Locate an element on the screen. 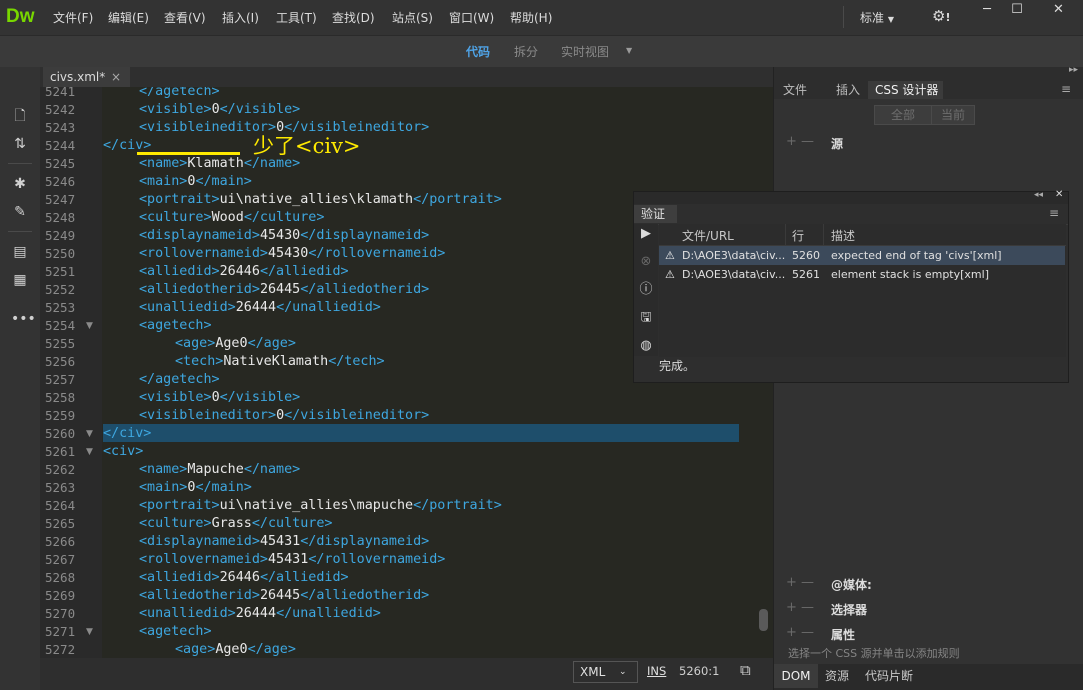  menu-tools: 工具(T) is located at coordinates (296, 17).